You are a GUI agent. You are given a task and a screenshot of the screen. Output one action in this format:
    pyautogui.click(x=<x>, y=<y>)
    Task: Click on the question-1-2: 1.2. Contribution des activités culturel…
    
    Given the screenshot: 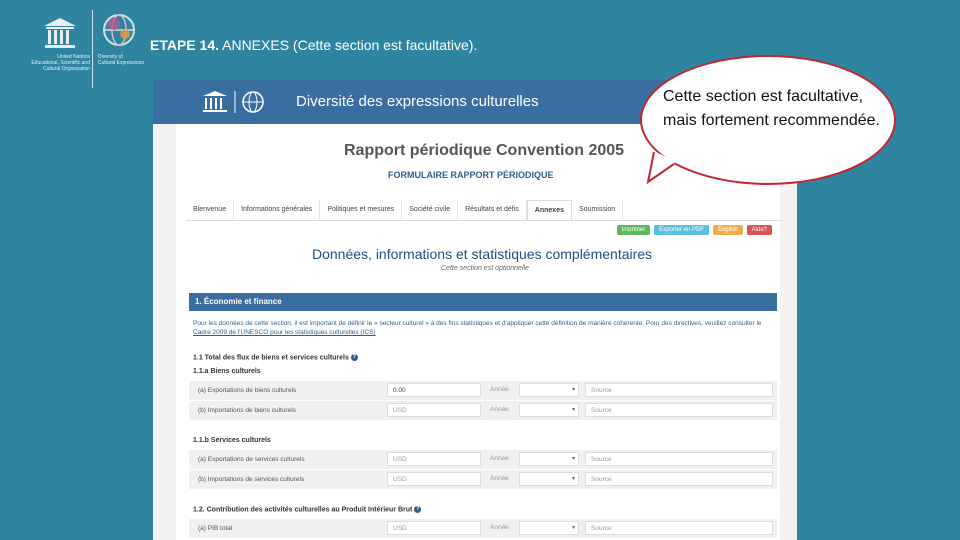 What is the action you would take?
    pyautogui.click(x=307, y=510)
    